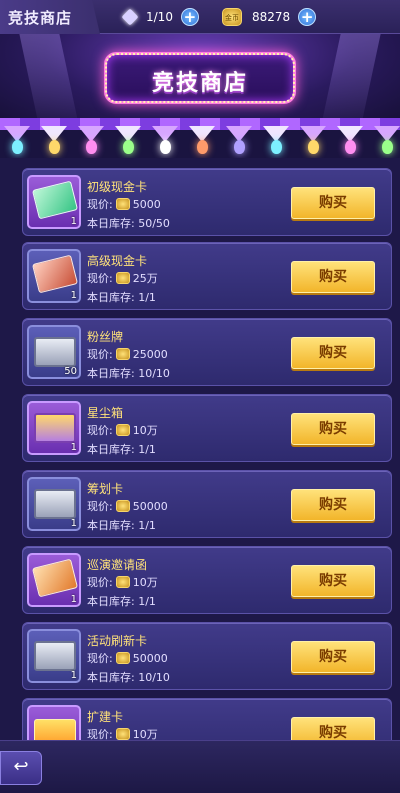 The width and height of the screenshot is (400, 793). I want to click on add-gems-button: +, so click(189, 17).